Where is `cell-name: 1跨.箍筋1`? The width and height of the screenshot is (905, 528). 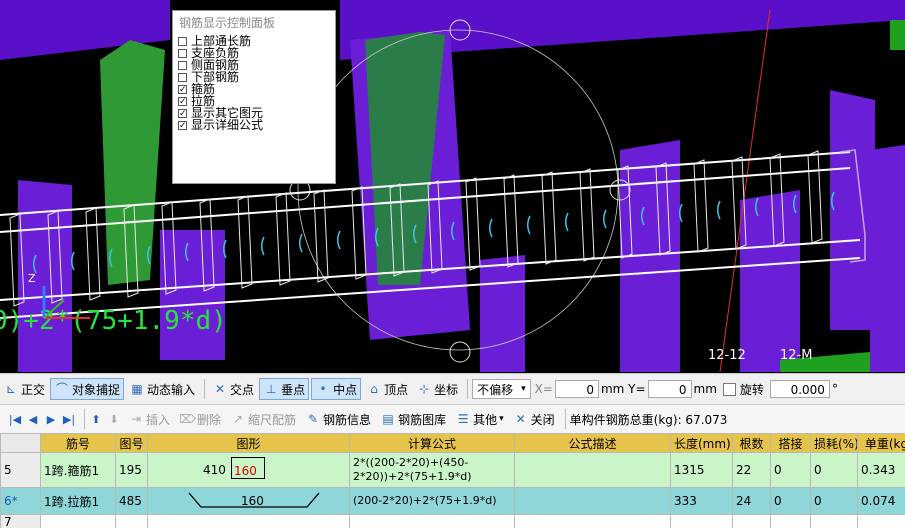
cell-name: 1跨.箍筋1 is located at coordinates (78, 470).